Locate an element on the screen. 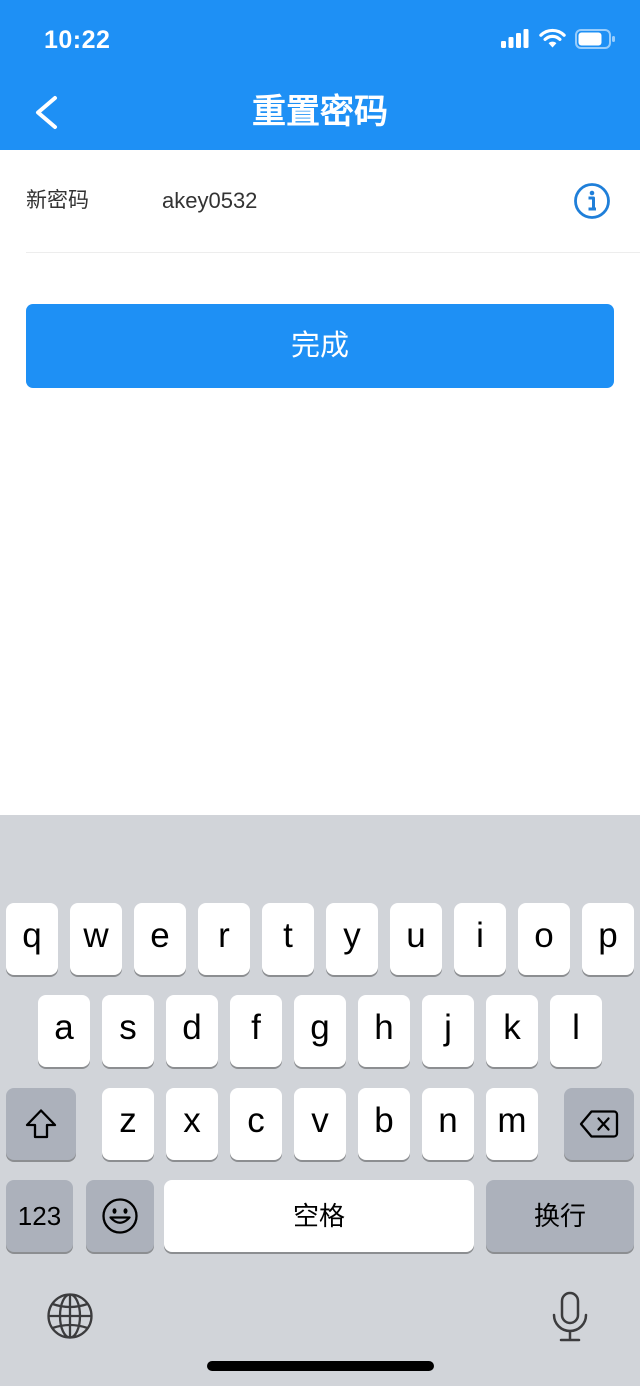 This screenshot has height=1386, width=640. key-d: d is located at coordinates (192, 1031).